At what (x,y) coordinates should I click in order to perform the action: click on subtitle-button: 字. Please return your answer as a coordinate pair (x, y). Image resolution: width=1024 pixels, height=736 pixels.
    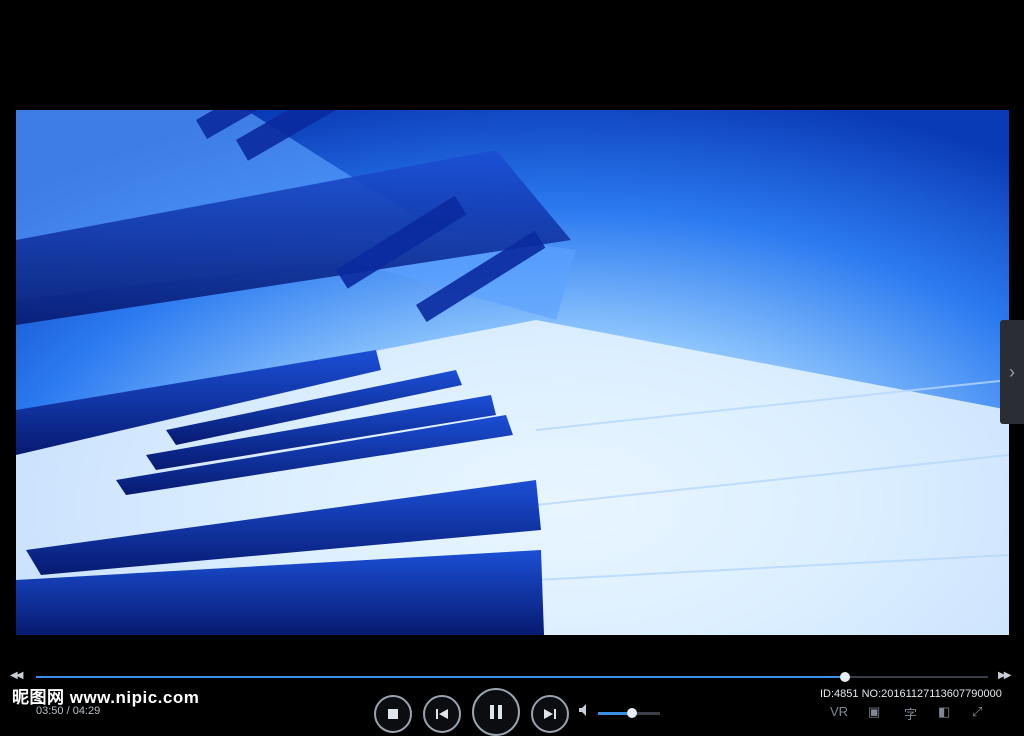
    Looking at the image, I should click on (910, 713).